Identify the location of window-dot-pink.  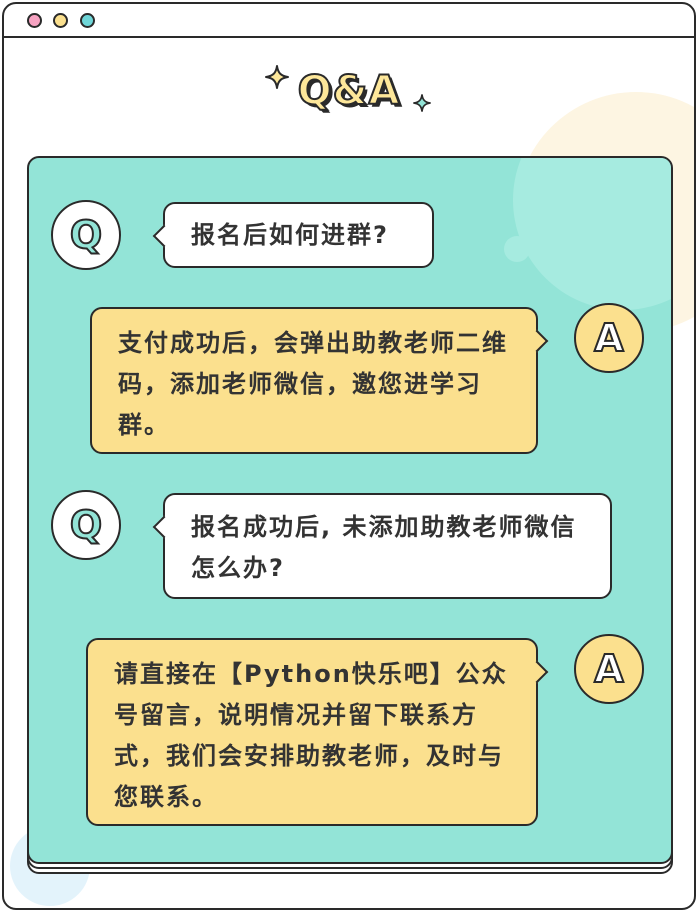
(34, 20).